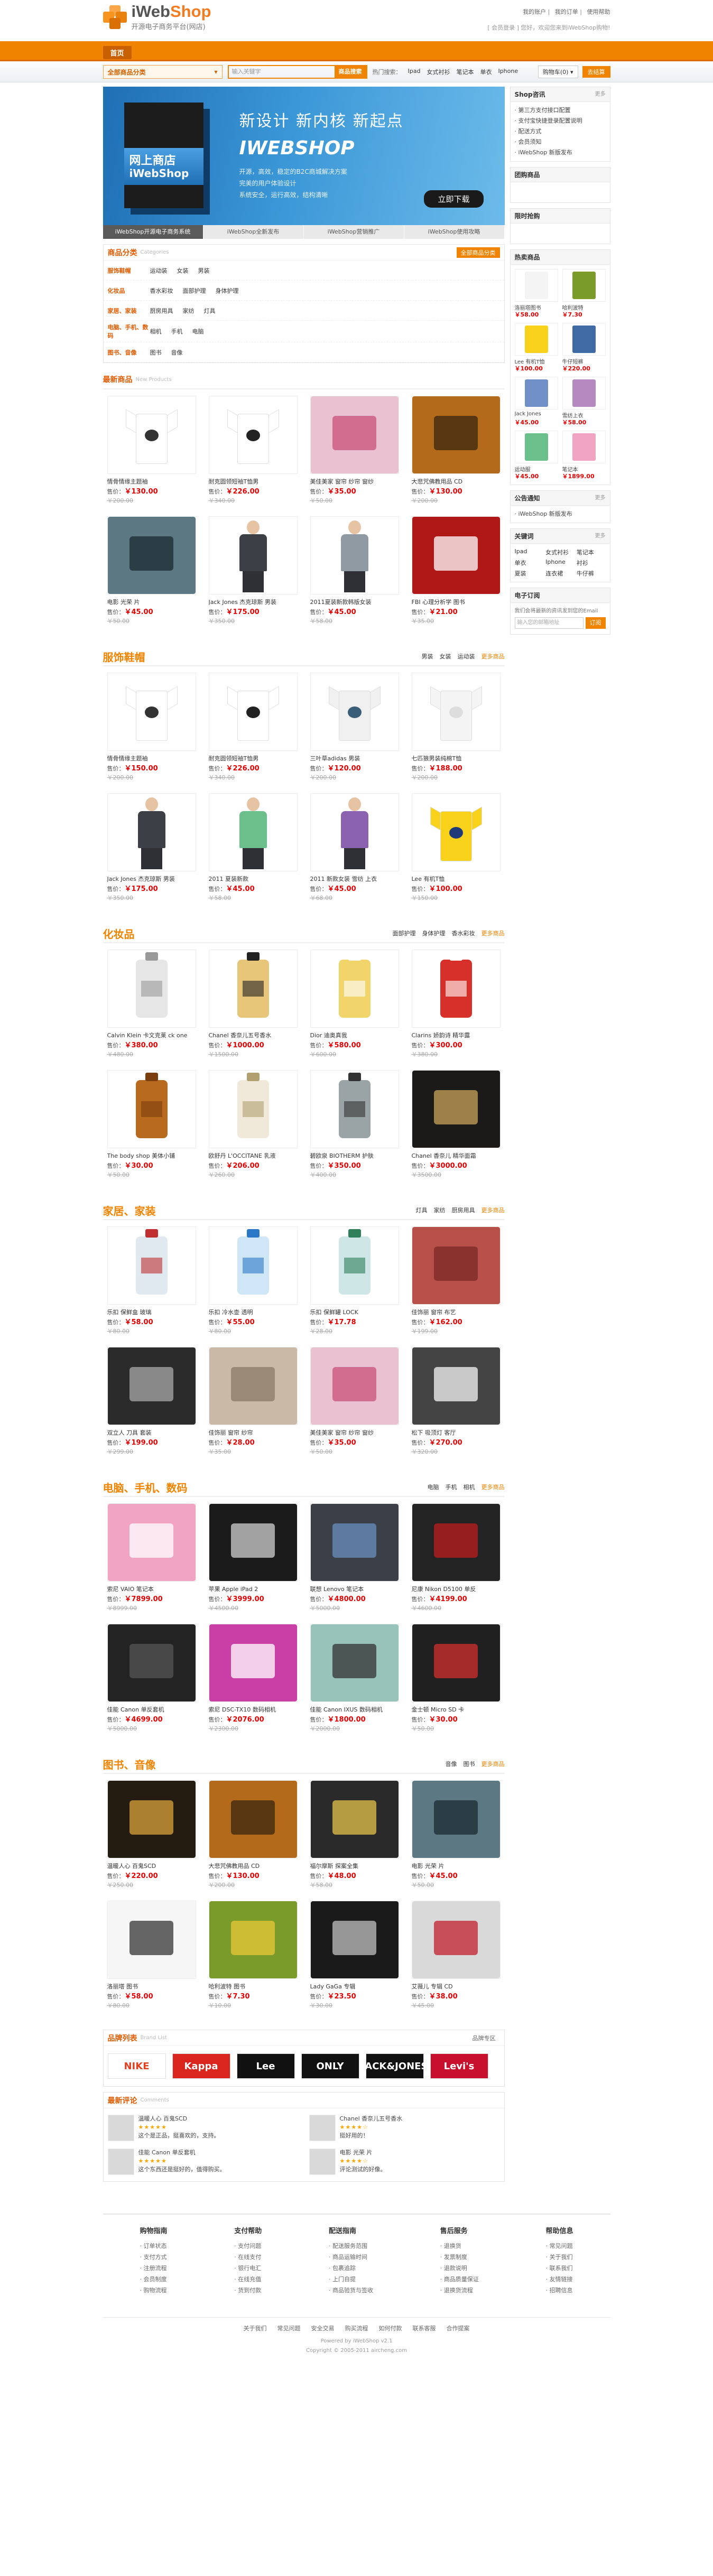  I want to click on toplink-orders: 我的订单, so click(566, 11).